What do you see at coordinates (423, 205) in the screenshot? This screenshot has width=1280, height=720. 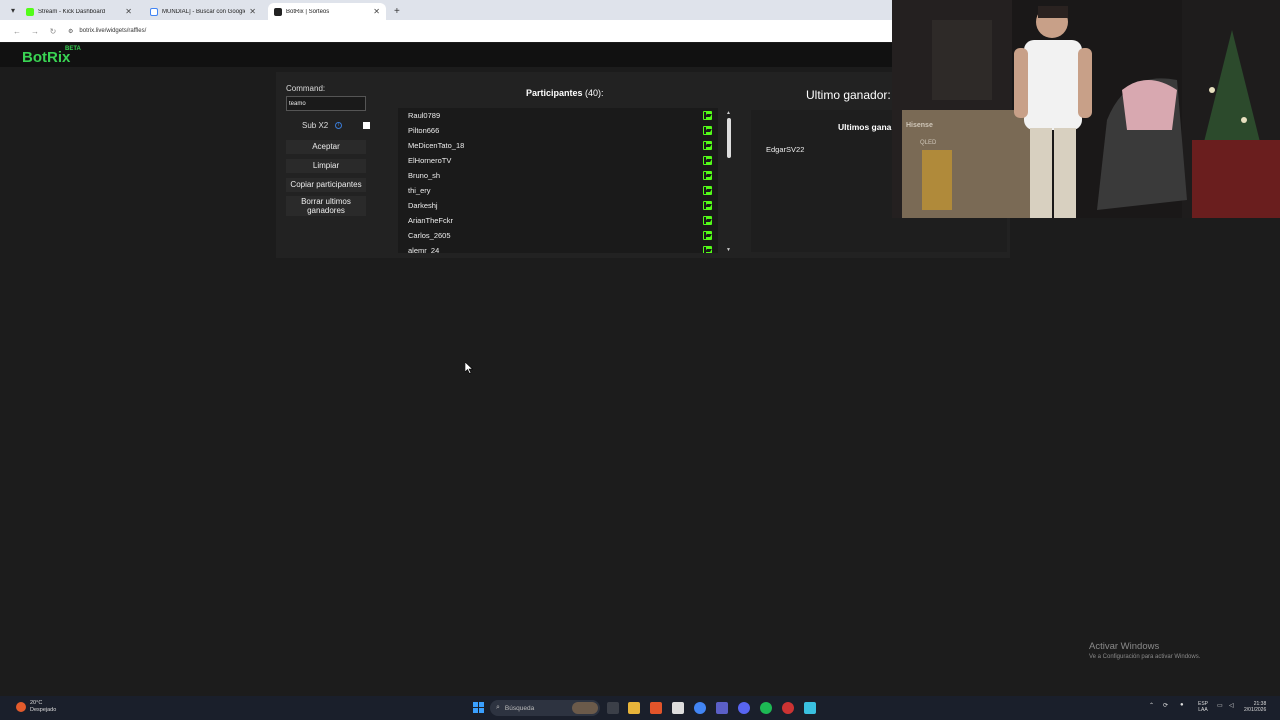 I see `participant-name: Darkeshj` at bounding box center [423, 205].